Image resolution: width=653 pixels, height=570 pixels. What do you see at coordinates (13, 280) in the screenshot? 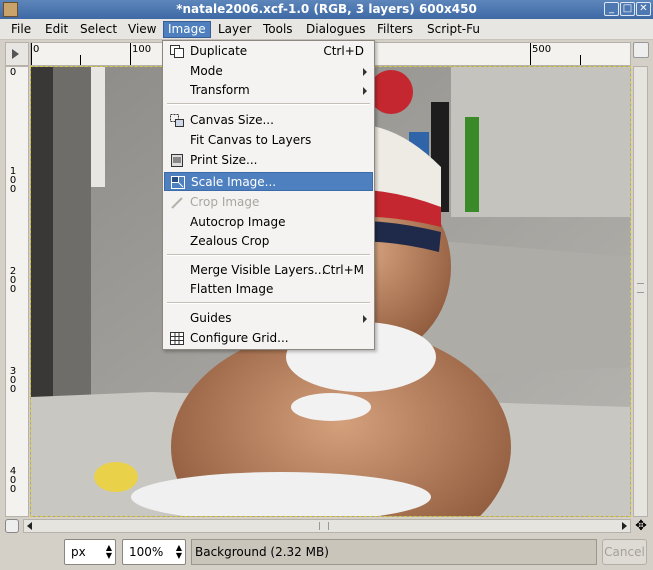
I see `vruler-label-200: 200` at bounding box center [13, 280].